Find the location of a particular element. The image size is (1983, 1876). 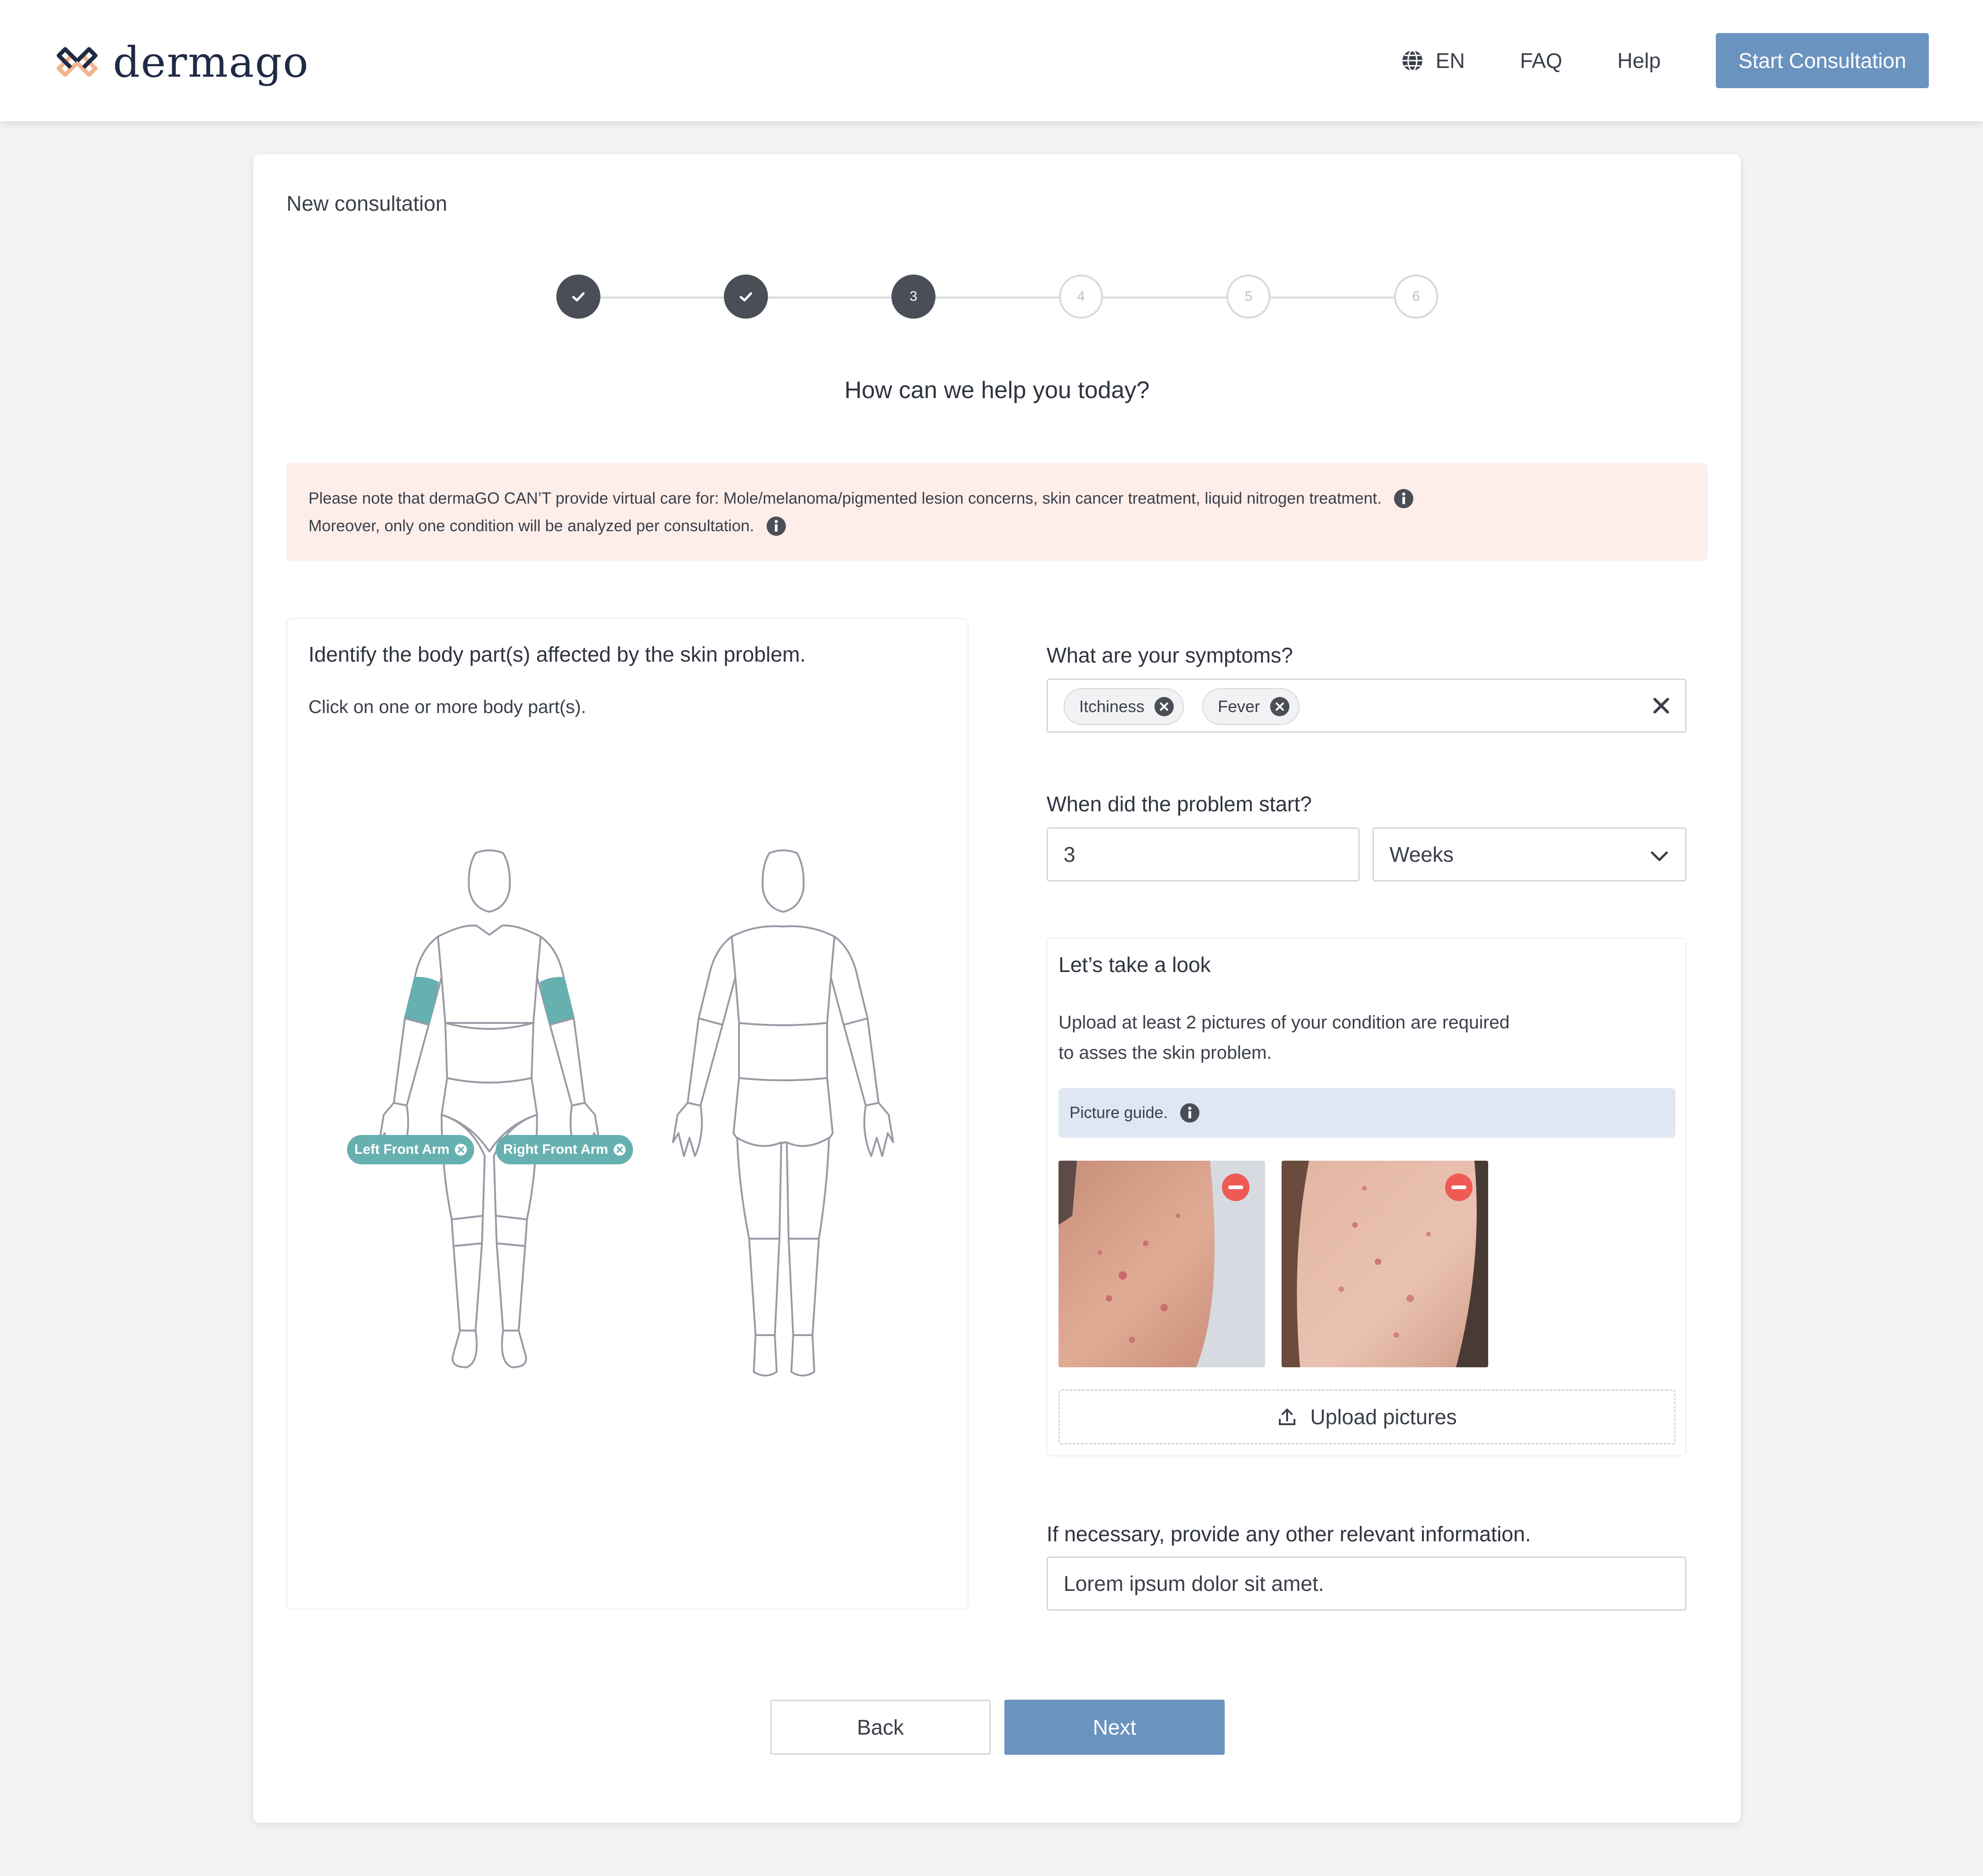

right-front-arm is located at coordinates (557, 1001).